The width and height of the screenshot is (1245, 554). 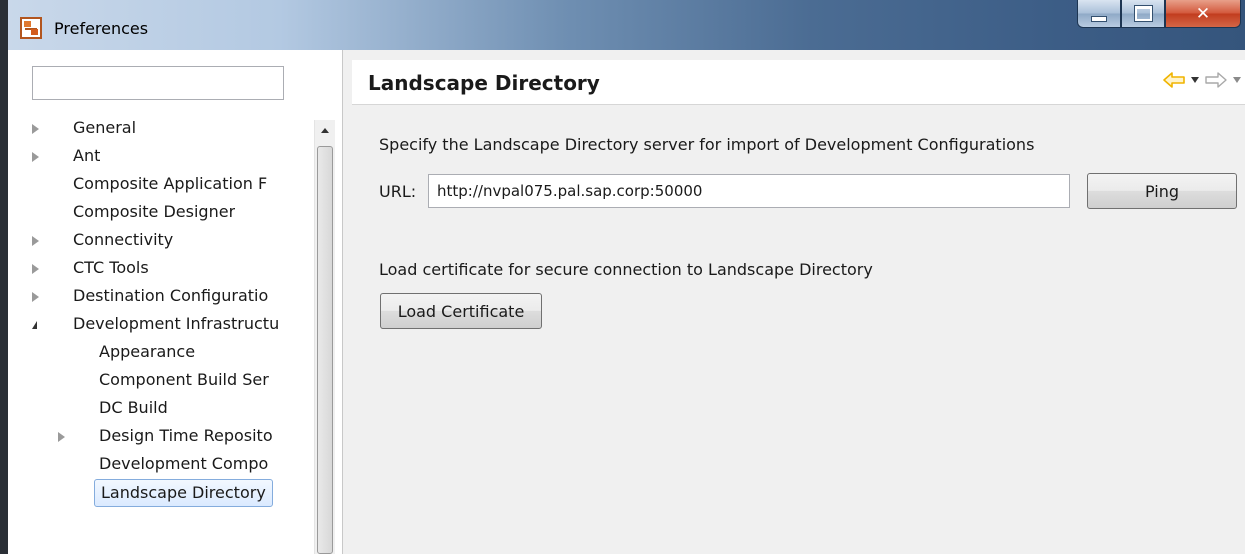 I want to click on expanded-twisty-icon, so click(x=34, y=325).